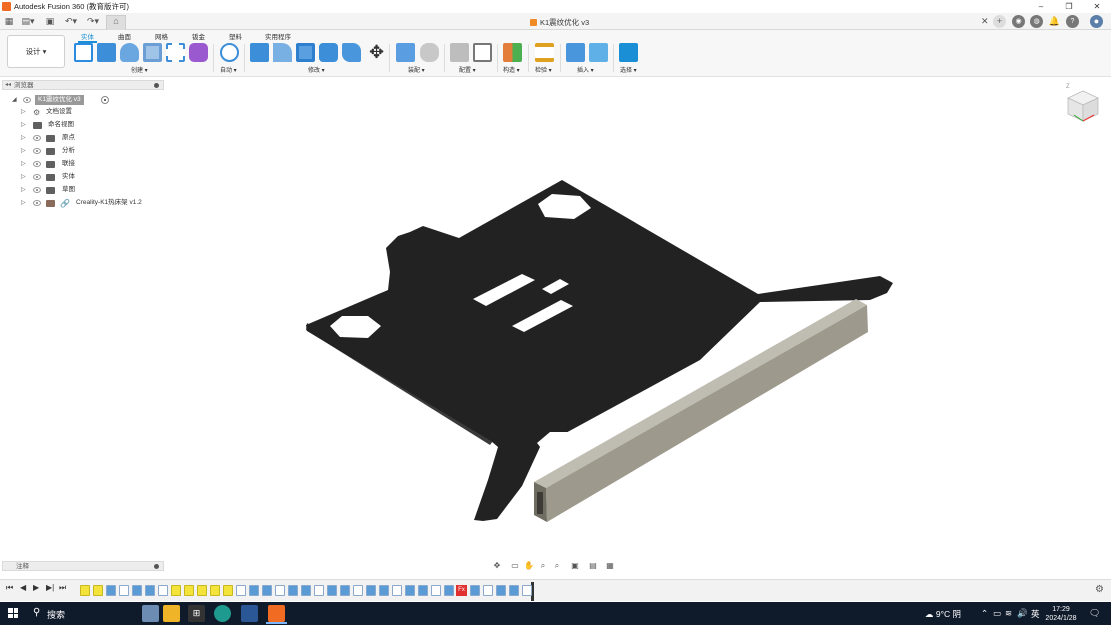 The width and height of the screenshot is (1111, 625). What do you see at coordinates (429, 52) in the screenshot?
I see `joint-icon` at bounding box center [429, 52].